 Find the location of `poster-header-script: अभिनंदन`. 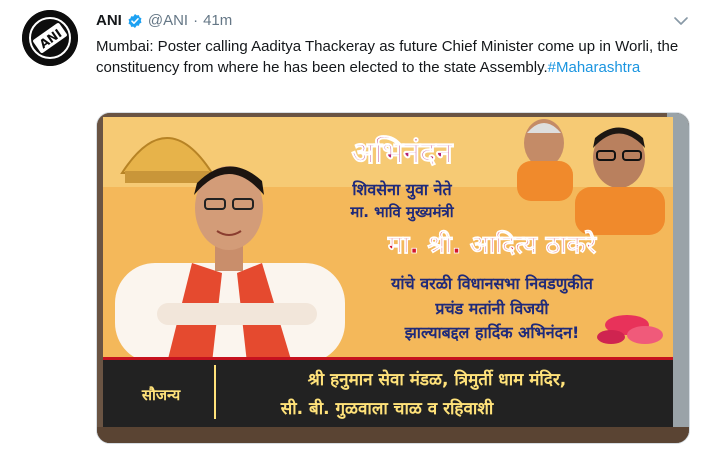

poster-header-script: अभिनंदन is located at coordinates (402, 153).